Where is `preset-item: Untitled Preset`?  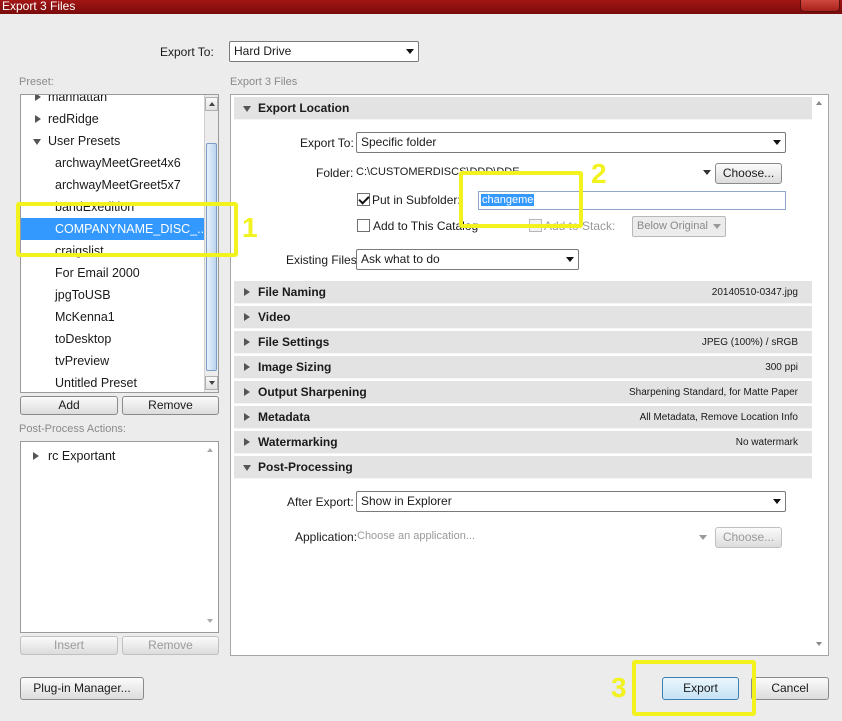
preset-item: Untitled Preset is located at coordinates (130, 382).